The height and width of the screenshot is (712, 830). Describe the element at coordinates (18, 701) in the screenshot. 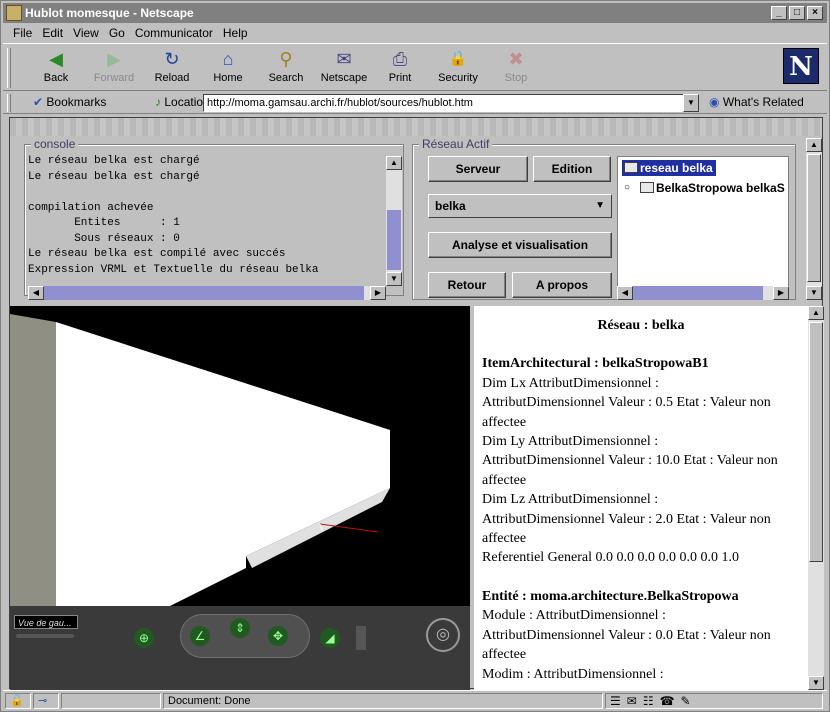

I see `security-status-icon: 🔓` at that location.